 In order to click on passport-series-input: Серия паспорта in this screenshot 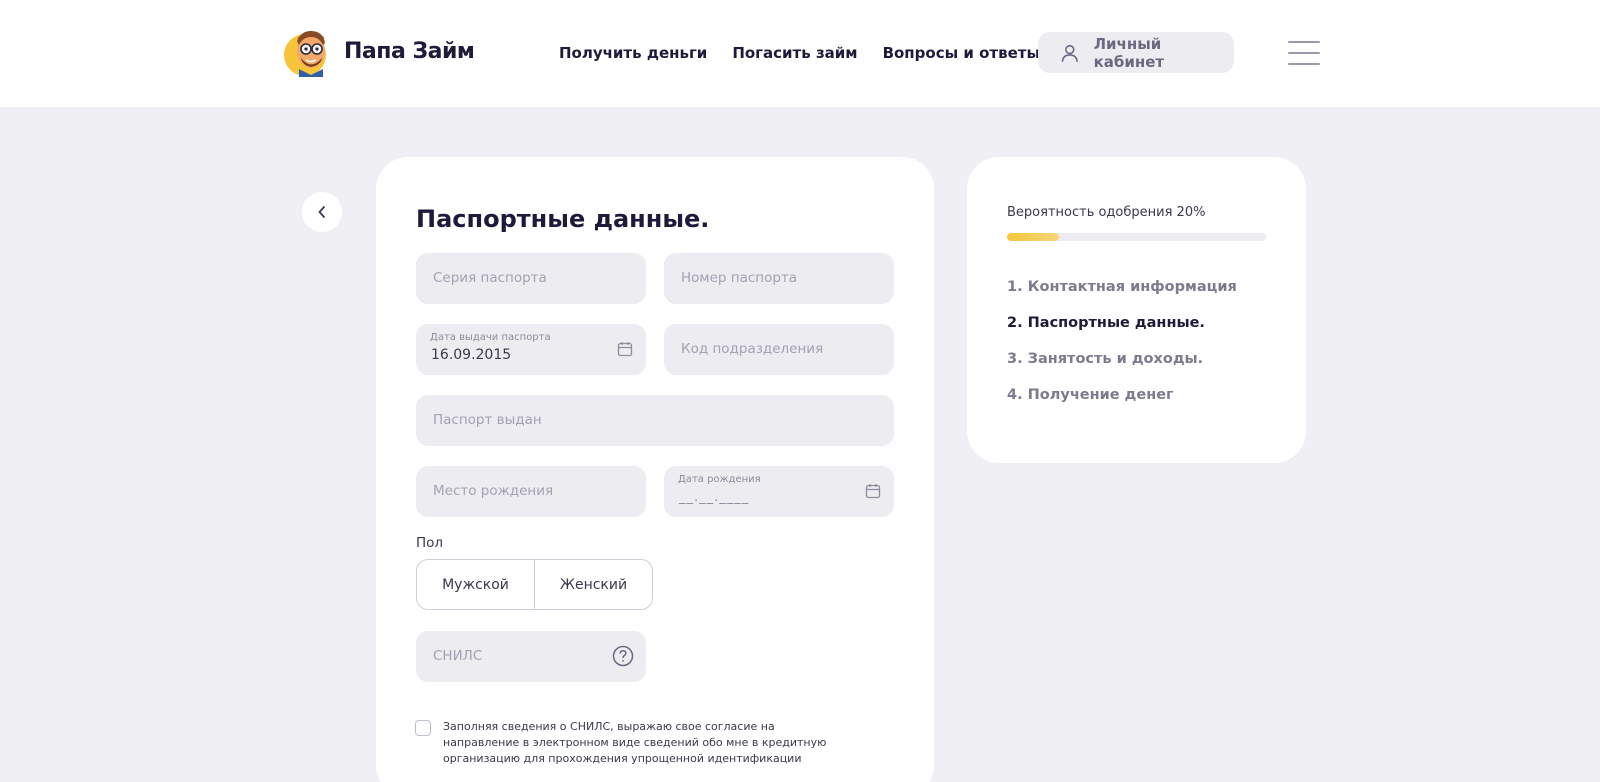, I will do `click(531, 278)`.